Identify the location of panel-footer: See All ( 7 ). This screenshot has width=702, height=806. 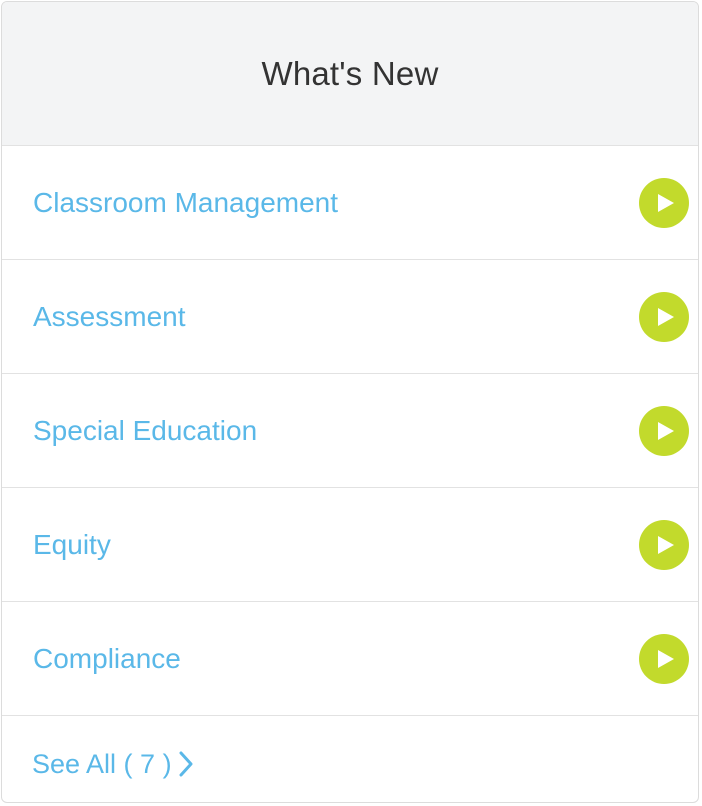
(350, 759).